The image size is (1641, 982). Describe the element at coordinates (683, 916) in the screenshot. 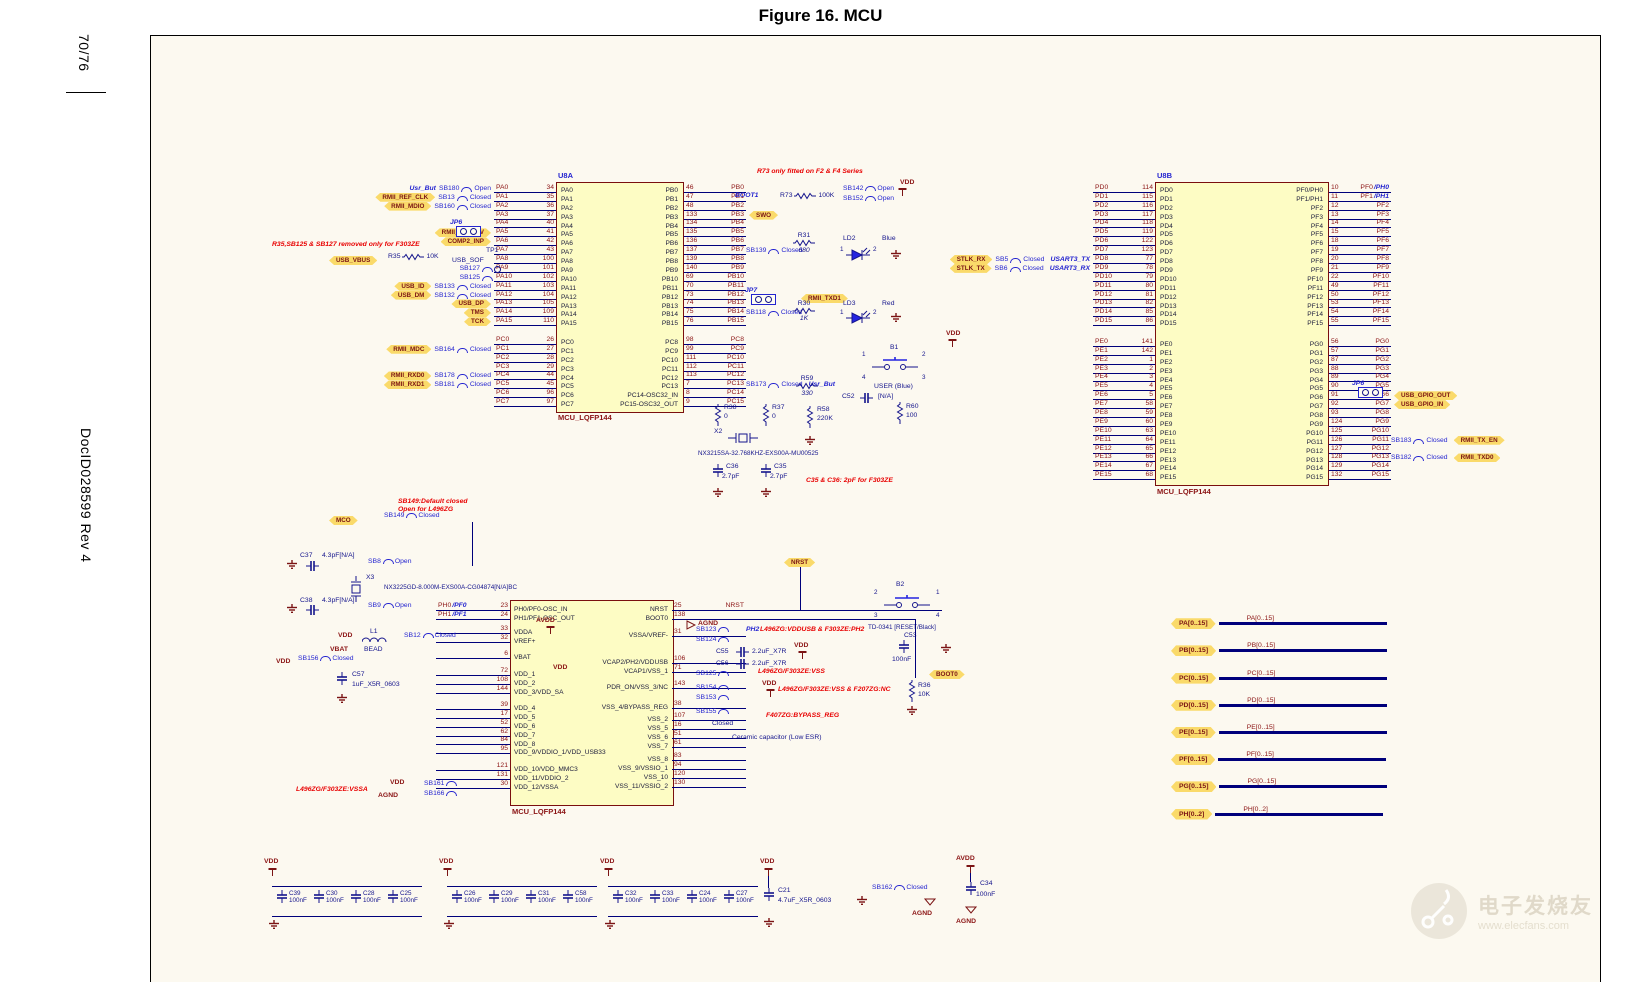

I see `bank3-rail-bottom` at that location.